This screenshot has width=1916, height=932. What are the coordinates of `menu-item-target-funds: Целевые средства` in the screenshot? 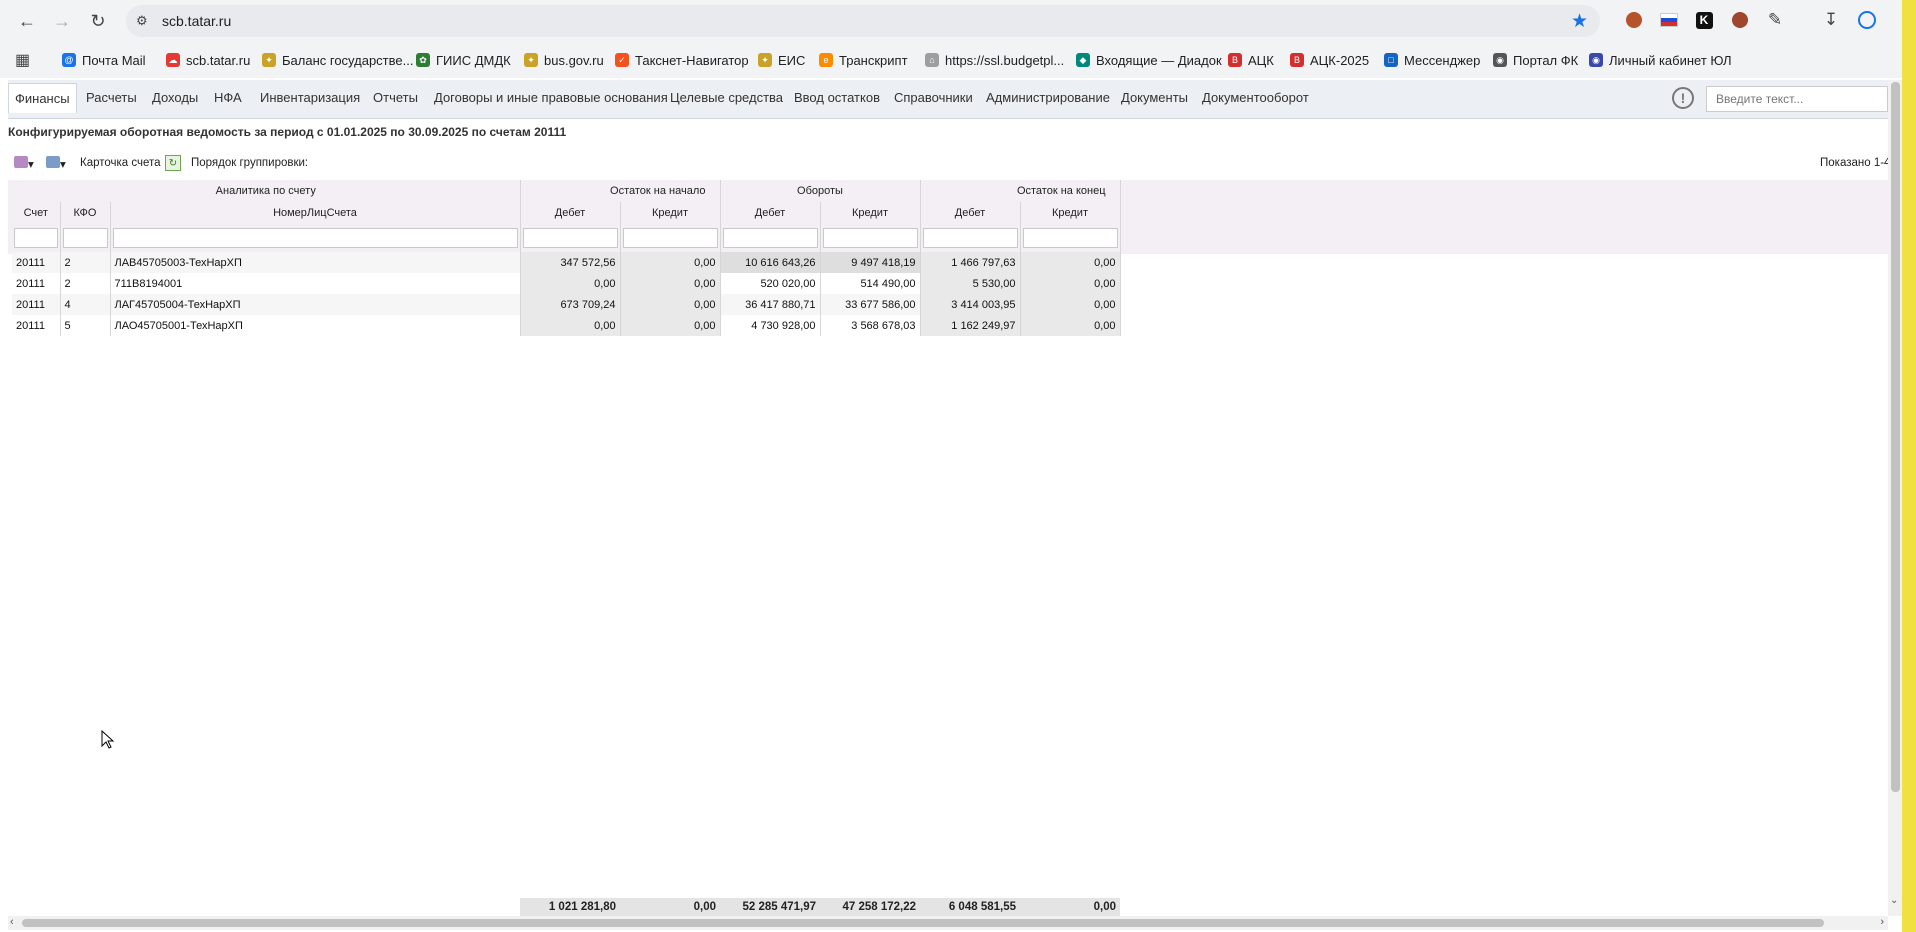 It's located at (726, 97).